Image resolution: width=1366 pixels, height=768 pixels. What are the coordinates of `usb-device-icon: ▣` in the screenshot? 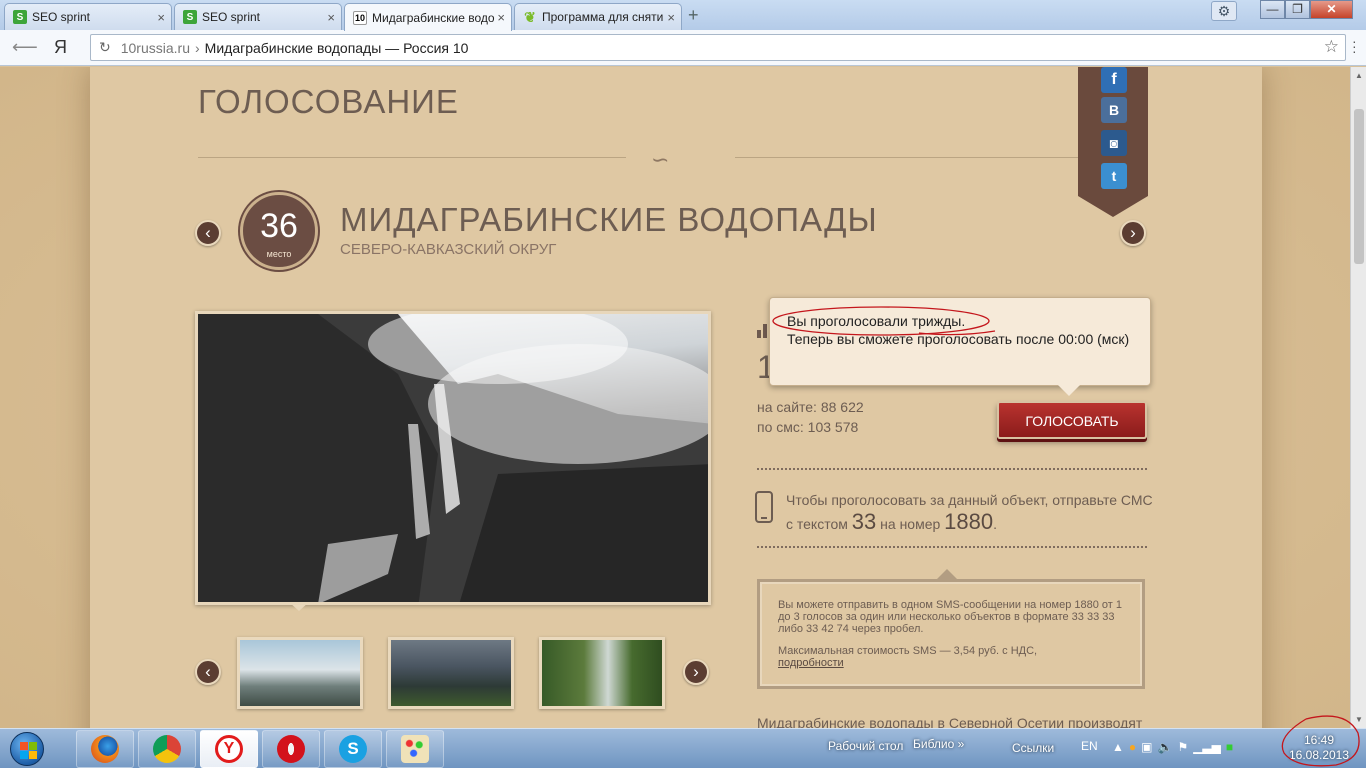 It's located at (1146, 747).